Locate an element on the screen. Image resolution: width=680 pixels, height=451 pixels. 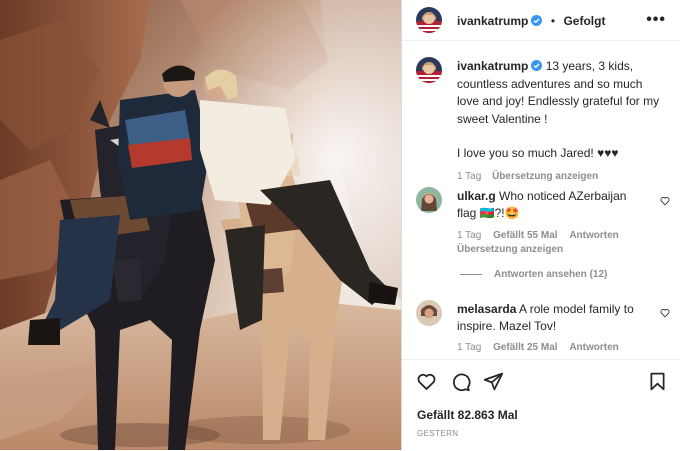
comment-likes: Gefällt 25 Mal is located at coordinates (525, 347).